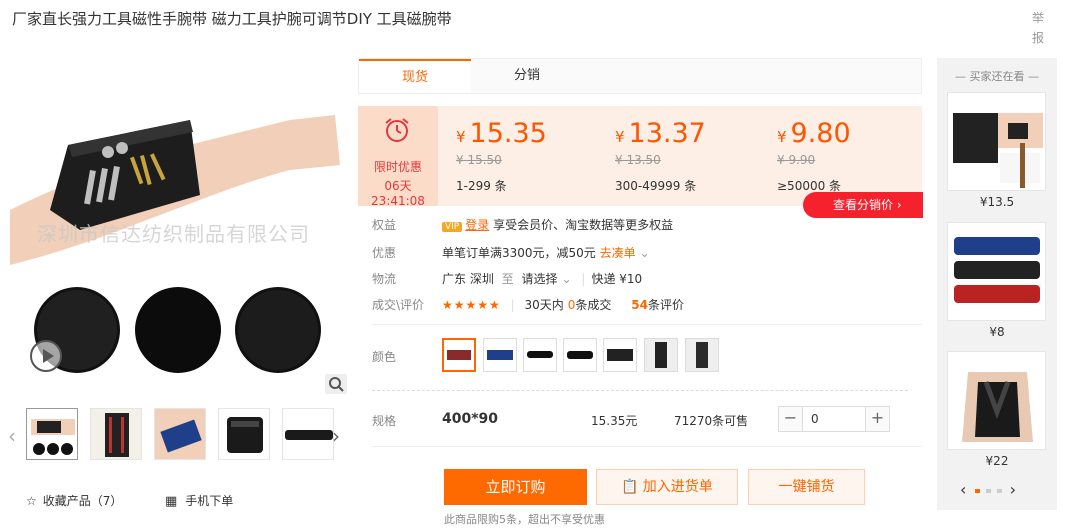 This screenshot has width=1080, height=528. Describe the element at coordinates (527, 76) in the screenshot. I see `tab-distribution: 分销` at that location.